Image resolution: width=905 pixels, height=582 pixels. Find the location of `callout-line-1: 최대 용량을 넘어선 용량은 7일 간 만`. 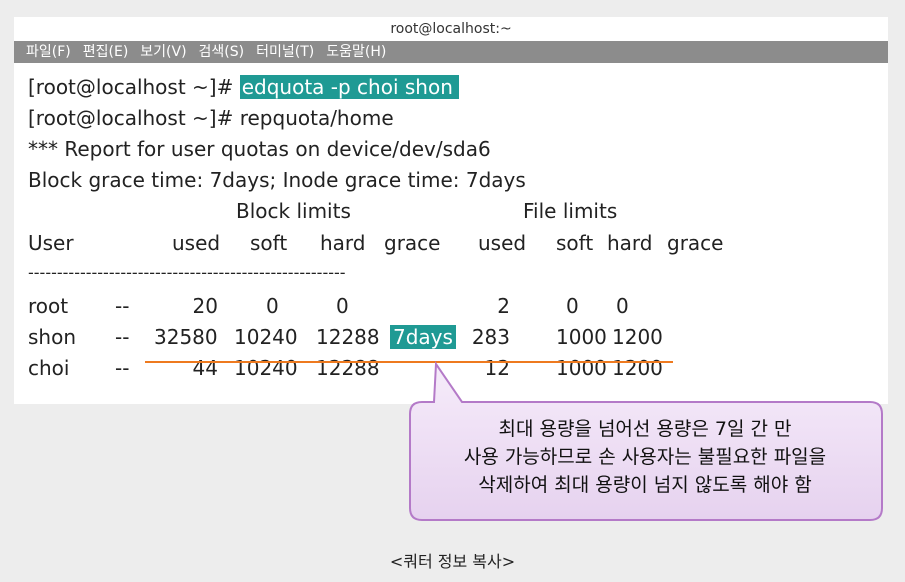

callout-line-1: 최대 용량을 넘어선 용량은 7일 간 만 is located at coordinates (645, 429).